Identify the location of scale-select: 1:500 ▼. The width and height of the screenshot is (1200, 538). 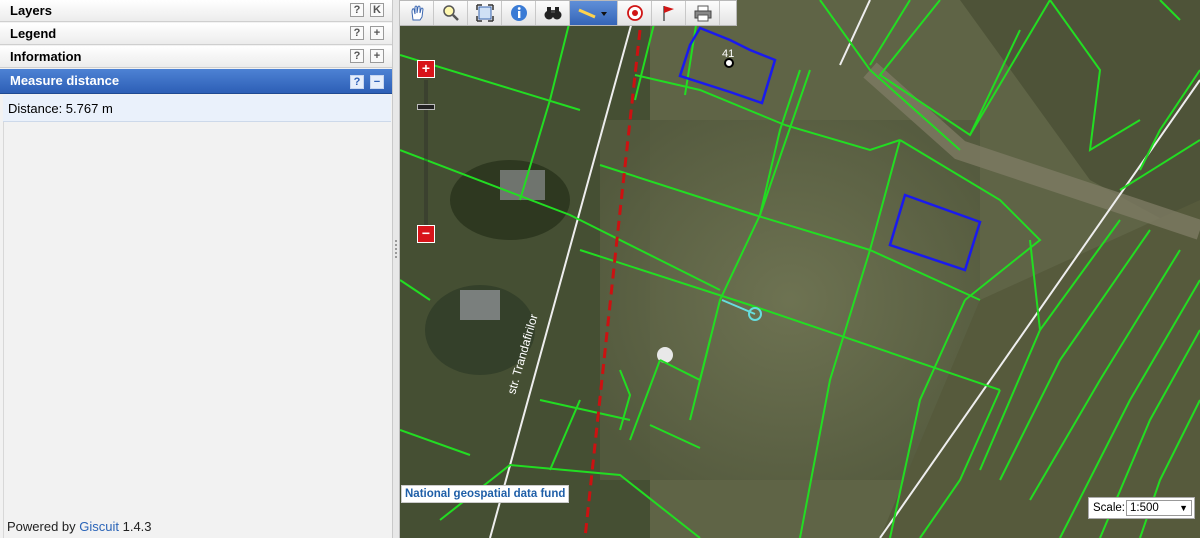
(1159, 508).